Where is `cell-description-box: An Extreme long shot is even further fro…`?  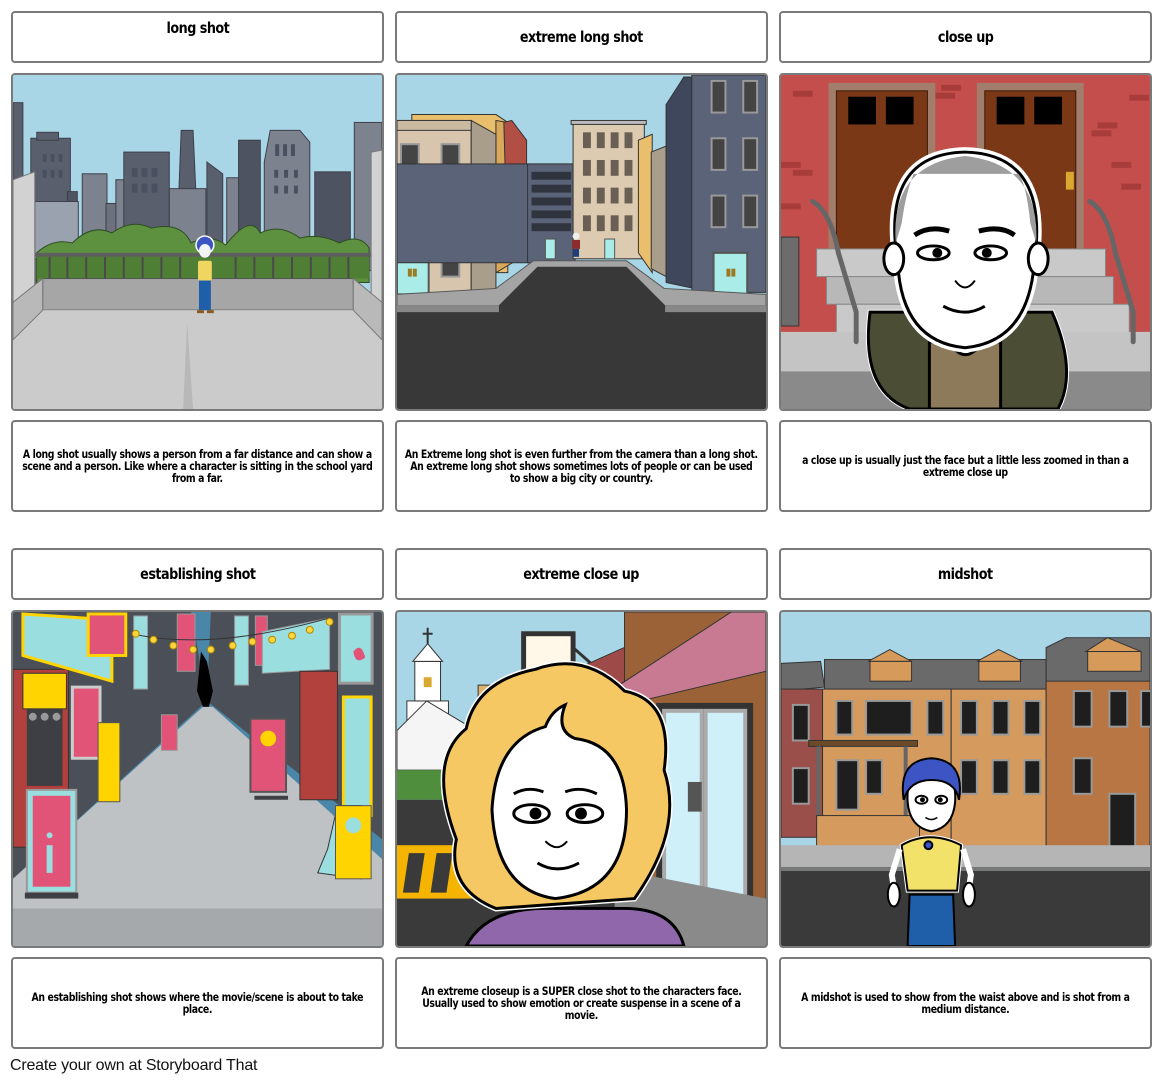
cell-description-box: An Extreme long shot is even further fro… is located at coordinates (581, 466).